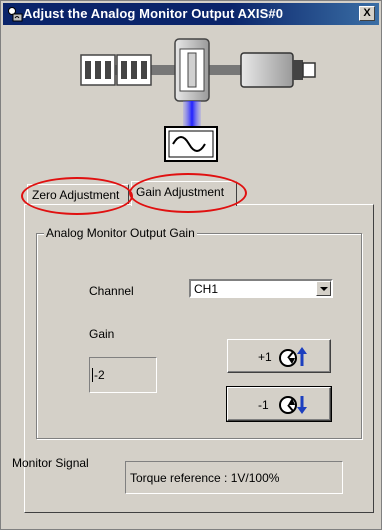  What do you see at coordinates (98, 375) in the screenshot?
I see `gain-value: -2` at bounding box center [98, 375].